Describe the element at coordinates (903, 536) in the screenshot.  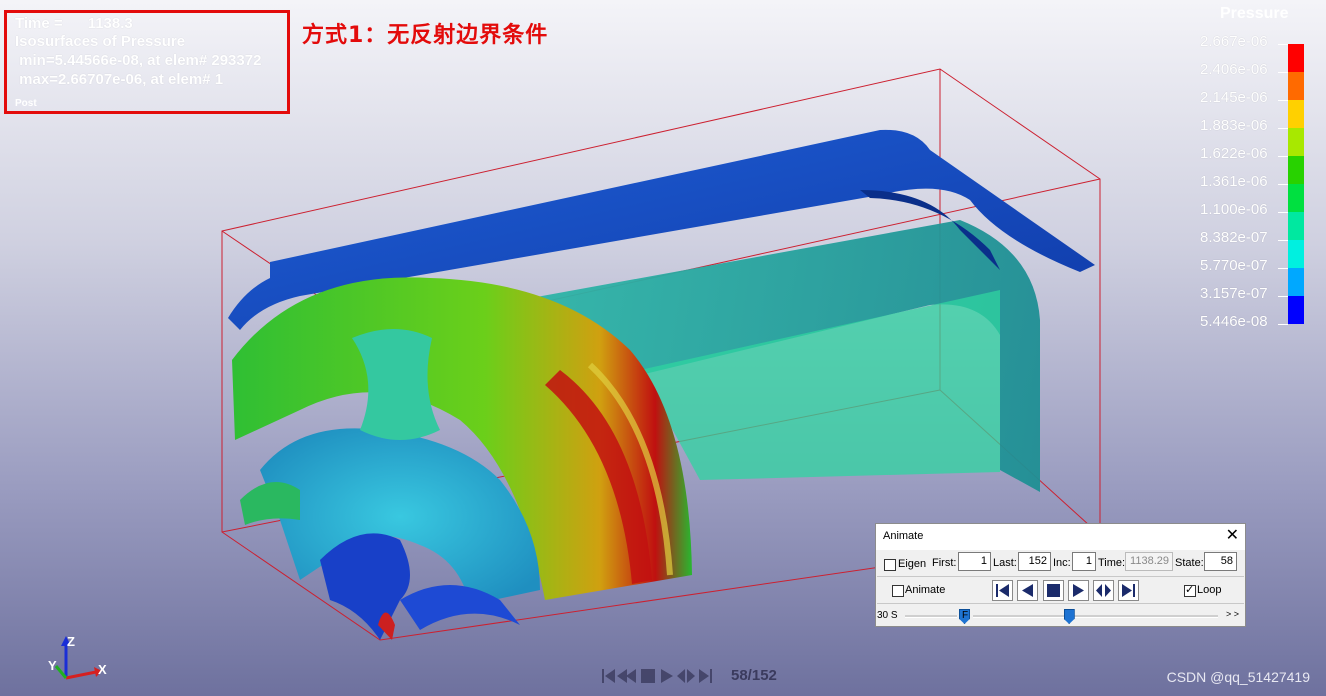
I see `dialog-title: Animate` at that location.